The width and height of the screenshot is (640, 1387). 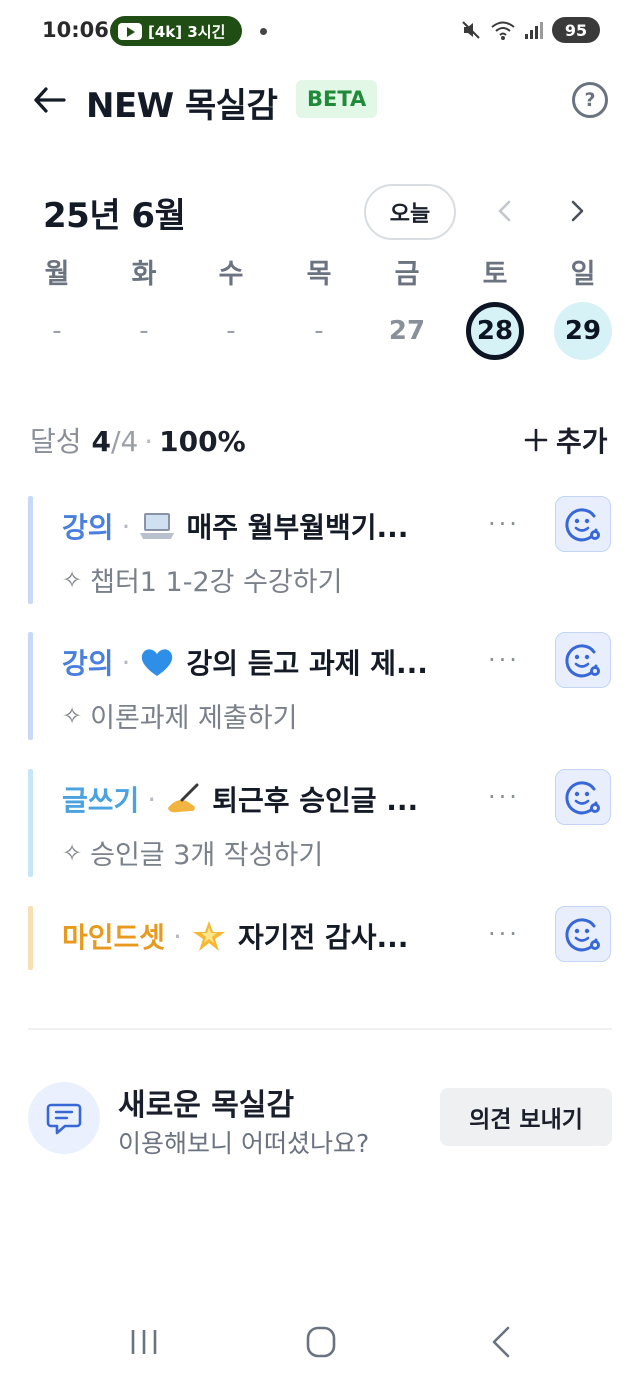 I want to click on blue-heart-icon, so click(x=157, y=662).